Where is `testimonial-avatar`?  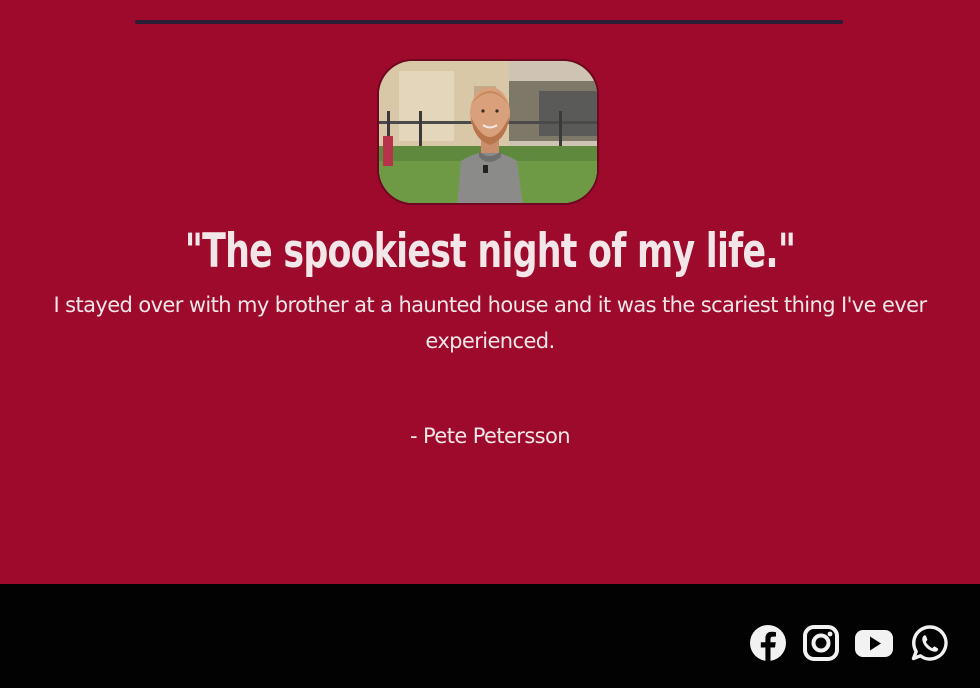 testimonial-avatar is located at coordinates (488, 132).